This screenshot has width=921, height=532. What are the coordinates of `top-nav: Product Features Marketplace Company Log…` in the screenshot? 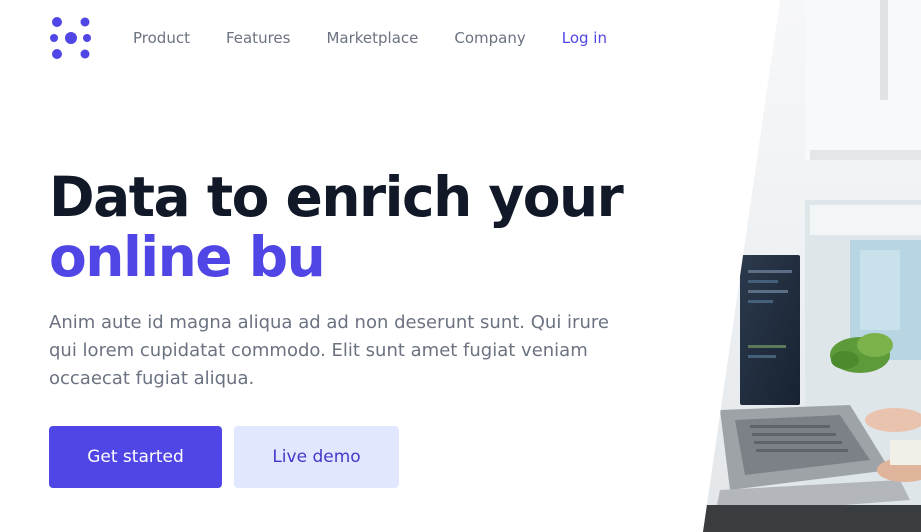 It's located at (328, 38).